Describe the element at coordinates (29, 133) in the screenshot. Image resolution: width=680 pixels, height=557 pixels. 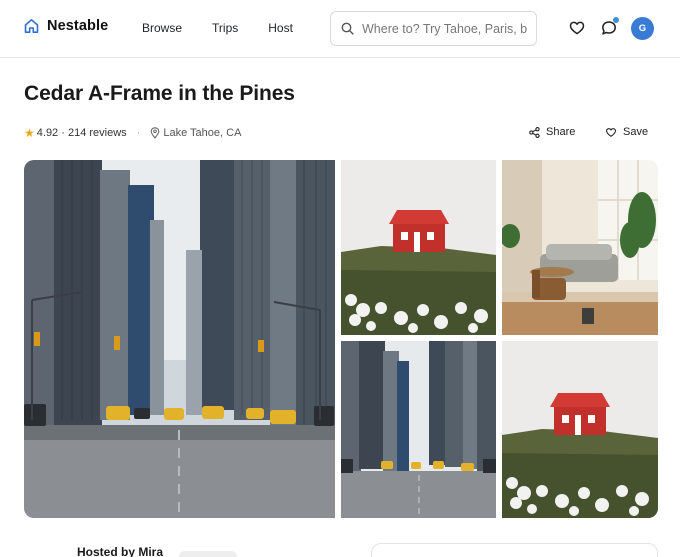
I see `star-icon: ★` at that location.